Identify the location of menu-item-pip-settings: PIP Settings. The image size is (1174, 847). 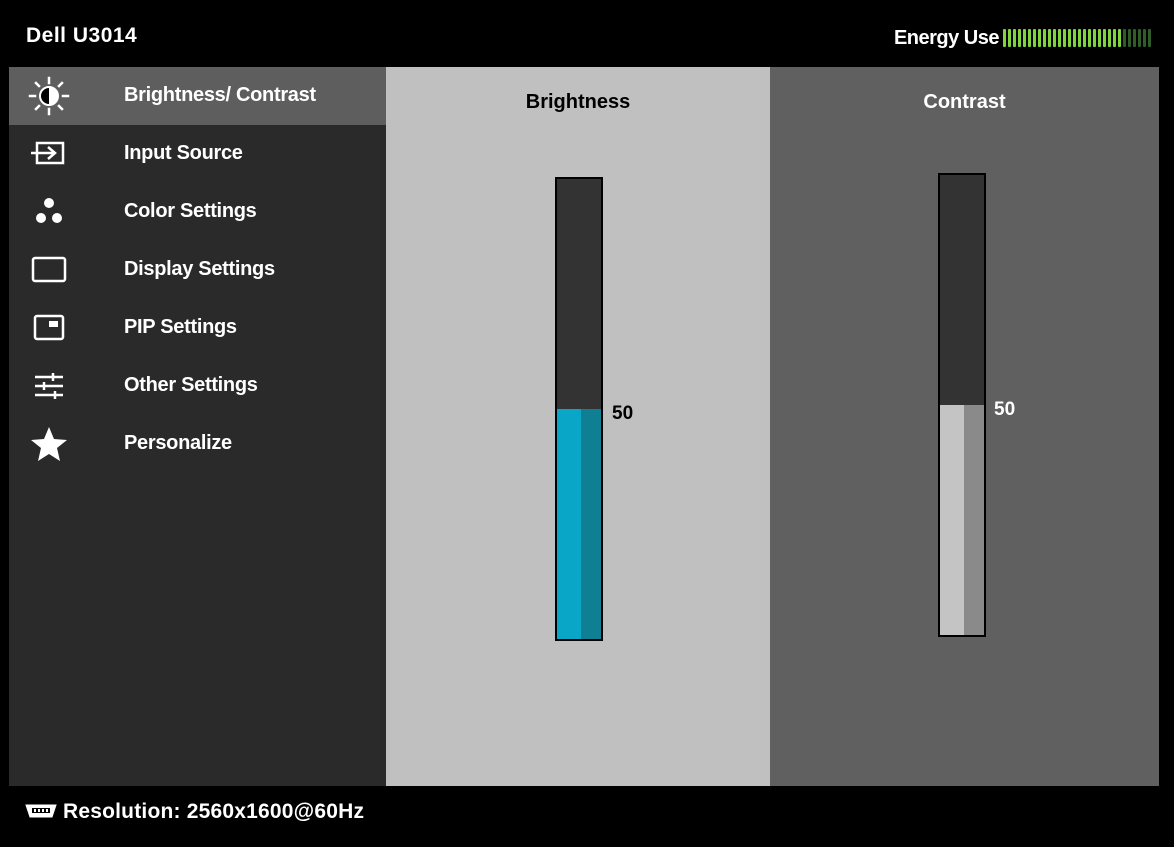
(197, 328).